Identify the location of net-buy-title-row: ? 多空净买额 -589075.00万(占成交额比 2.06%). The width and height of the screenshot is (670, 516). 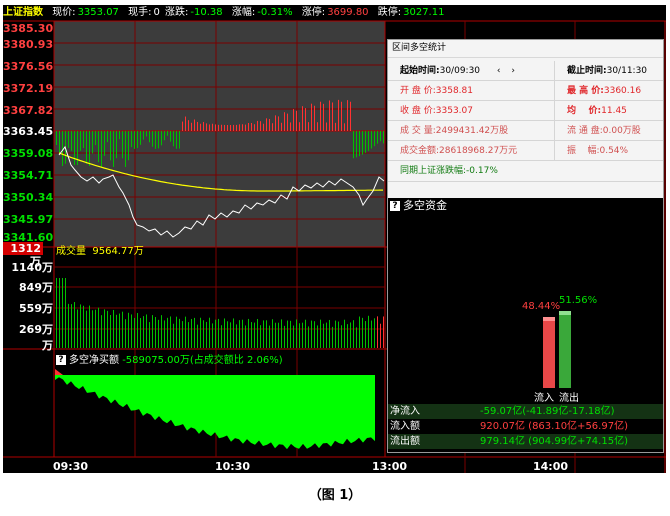
(169, 358).